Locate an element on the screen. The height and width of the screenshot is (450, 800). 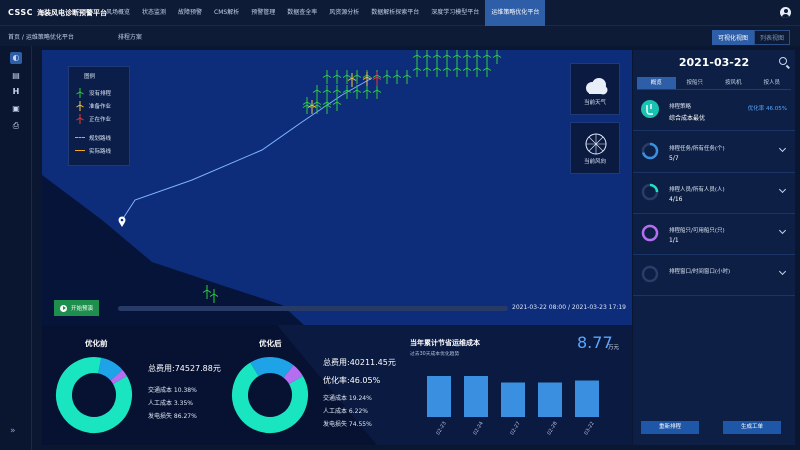
summary-item: 排程窗口/时间窗口(小时) is located at coordinates (714, 276).